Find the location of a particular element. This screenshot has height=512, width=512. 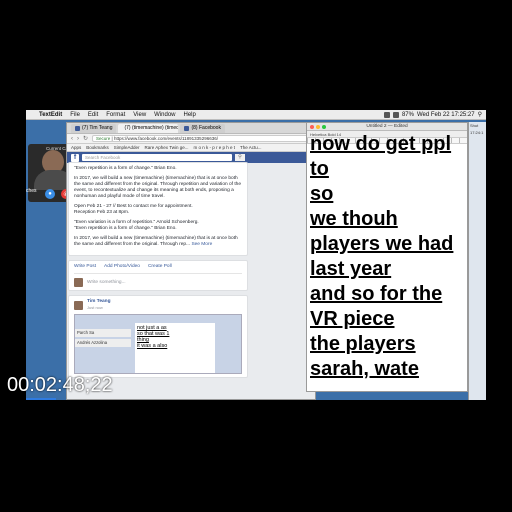

inner-line: it was a also is located at coordinates (152, 346).